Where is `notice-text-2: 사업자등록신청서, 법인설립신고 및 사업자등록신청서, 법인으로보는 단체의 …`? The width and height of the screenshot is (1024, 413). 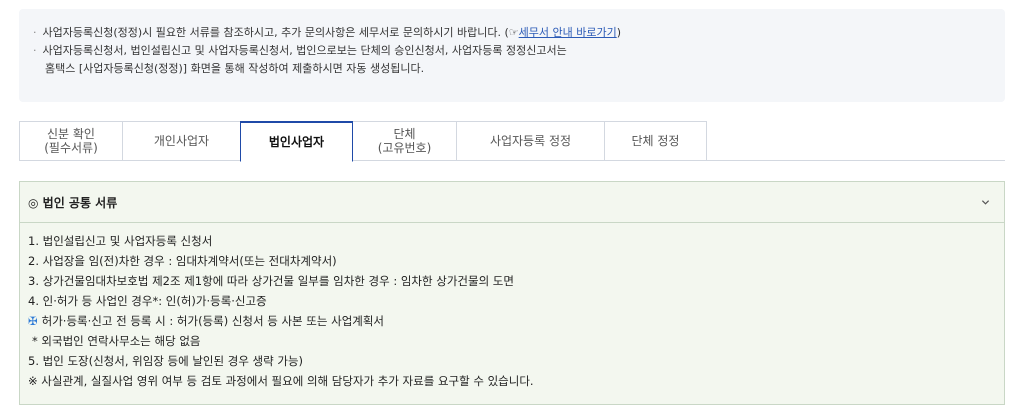
notice-text-2: 사업자등록신청서, 법인설립신고 및 사업자등록신청서, 법인으로보는 단체의 … is located at coordinates (304, 50).